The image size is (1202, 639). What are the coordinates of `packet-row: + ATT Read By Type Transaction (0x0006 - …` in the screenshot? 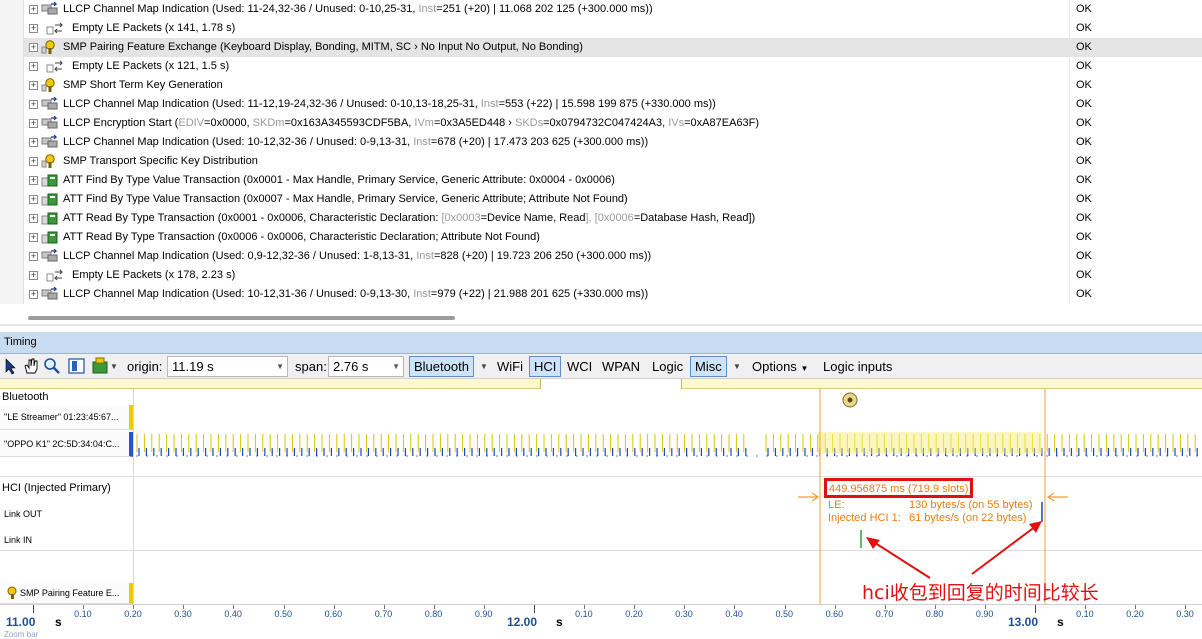 It's located at (601, 237).